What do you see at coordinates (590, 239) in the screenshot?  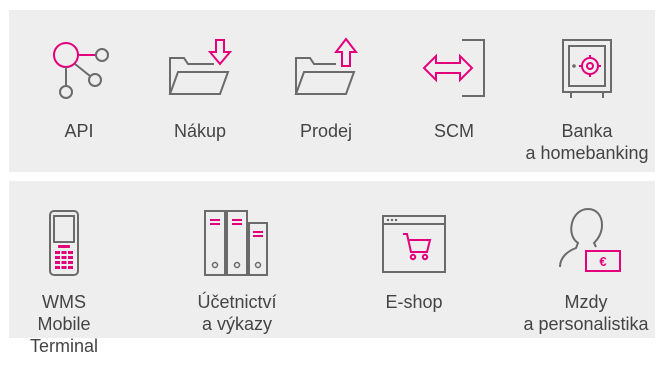 I see `person-money-icon: €` at bounding box center [590, 239].